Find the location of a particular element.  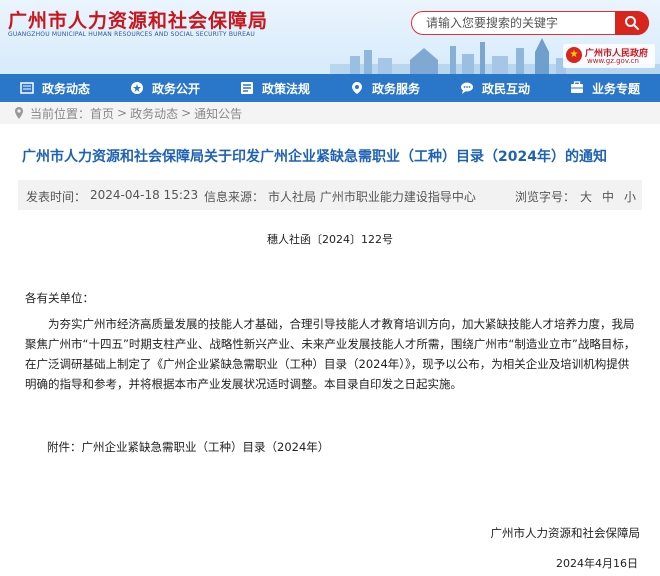

nav-label: 政务动态 is located at coordinates (65, 88).